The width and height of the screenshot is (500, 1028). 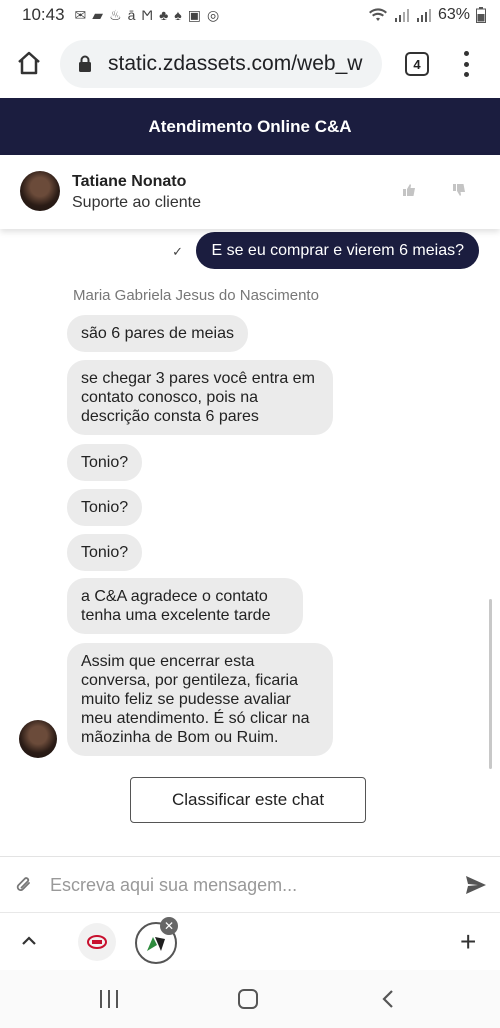 I want to click on status-bar: 10:43 ✉ ▰ ♨ ā Ϻ ♣ ♠ ▣ ◎ 63%, so click(x=250, y=15).